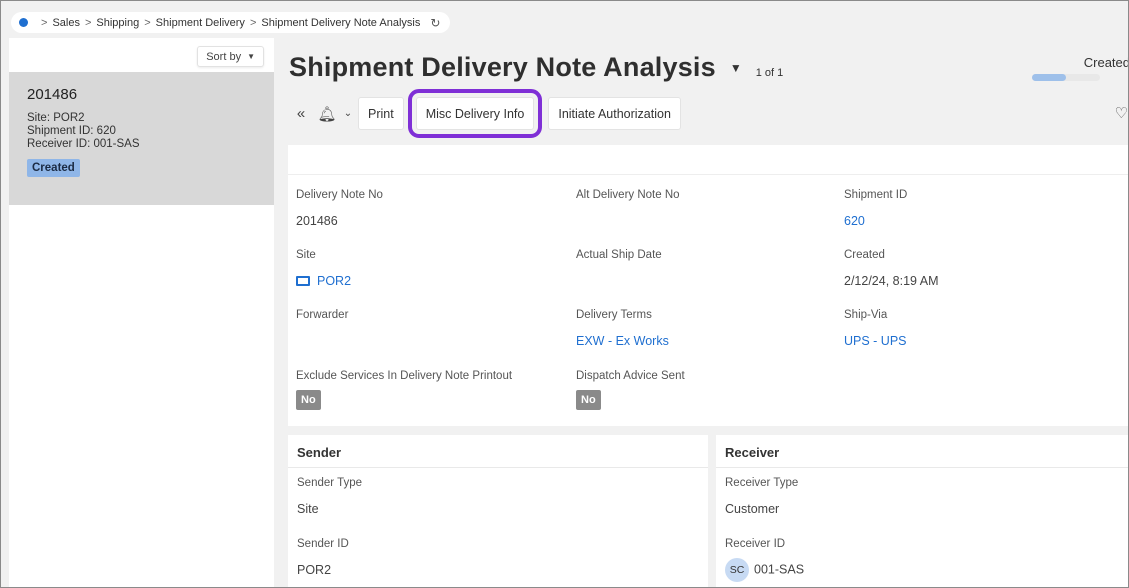 This screenshot has height=588, width=1129. What do you see at coordinates (875, 341) in the screenshot?
I see `ship-via-link: UPS - UPS` at bounding box center [875, 341].